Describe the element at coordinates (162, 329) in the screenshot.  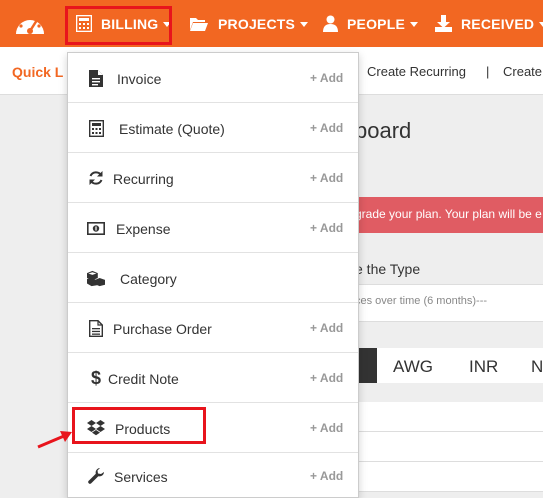
I see `menu-item-label: Purchase Order` at that location.